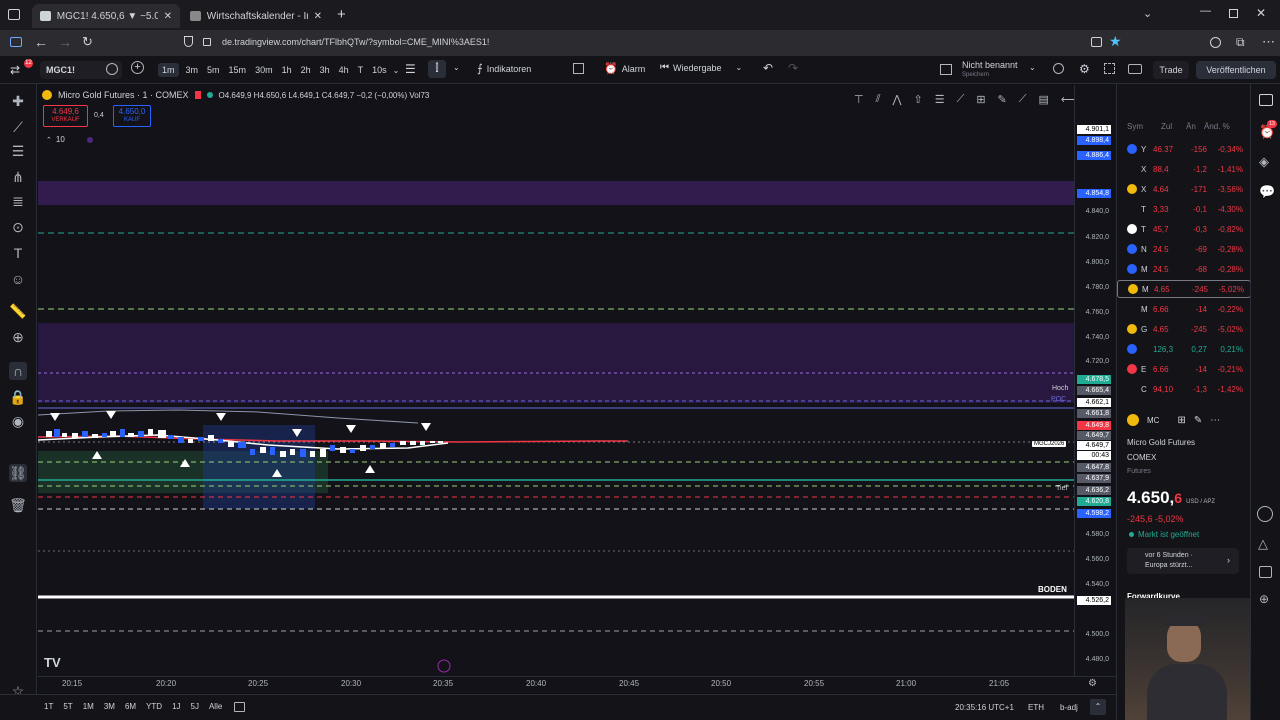  What do you see at coordinates (918, 99) in the screenshot?
I see `arrow-up-icon: ⇧` at bounding box center [918, 99].